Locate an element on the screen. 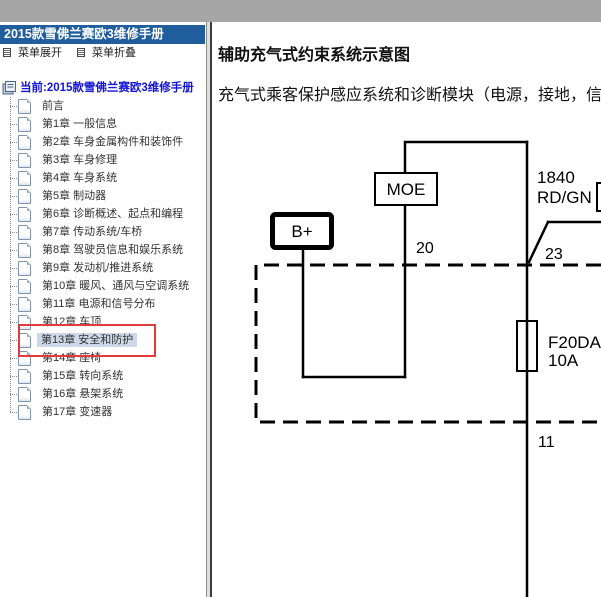 The width and height of the screenshot is (601, 597). tree-item-ch7: 第7章 传动系统/车桥 is located at coordinates (103, 232).